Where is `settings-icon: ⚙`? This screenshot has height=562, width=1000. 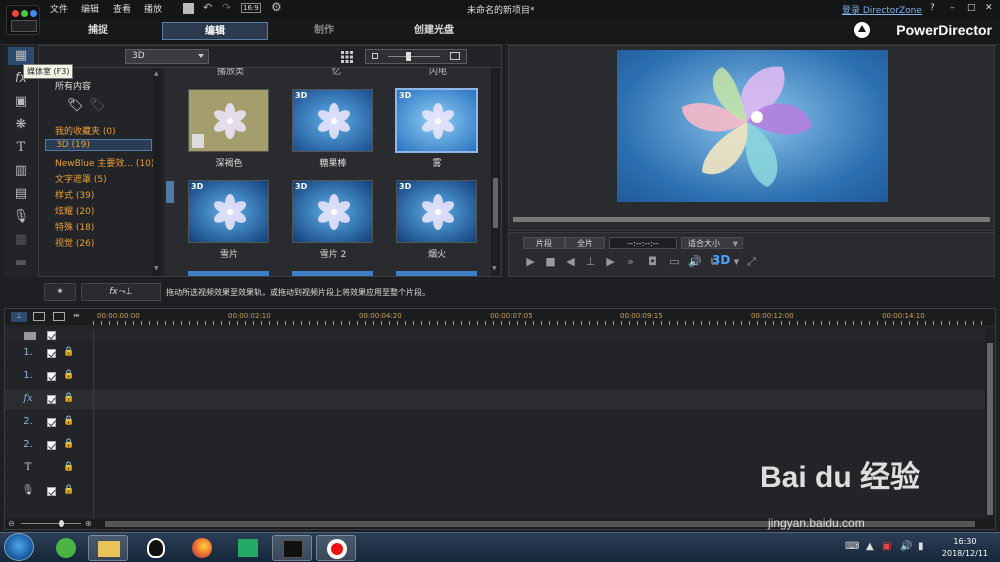
settings-icon: ⚙ is located at coordinates (276, 7).